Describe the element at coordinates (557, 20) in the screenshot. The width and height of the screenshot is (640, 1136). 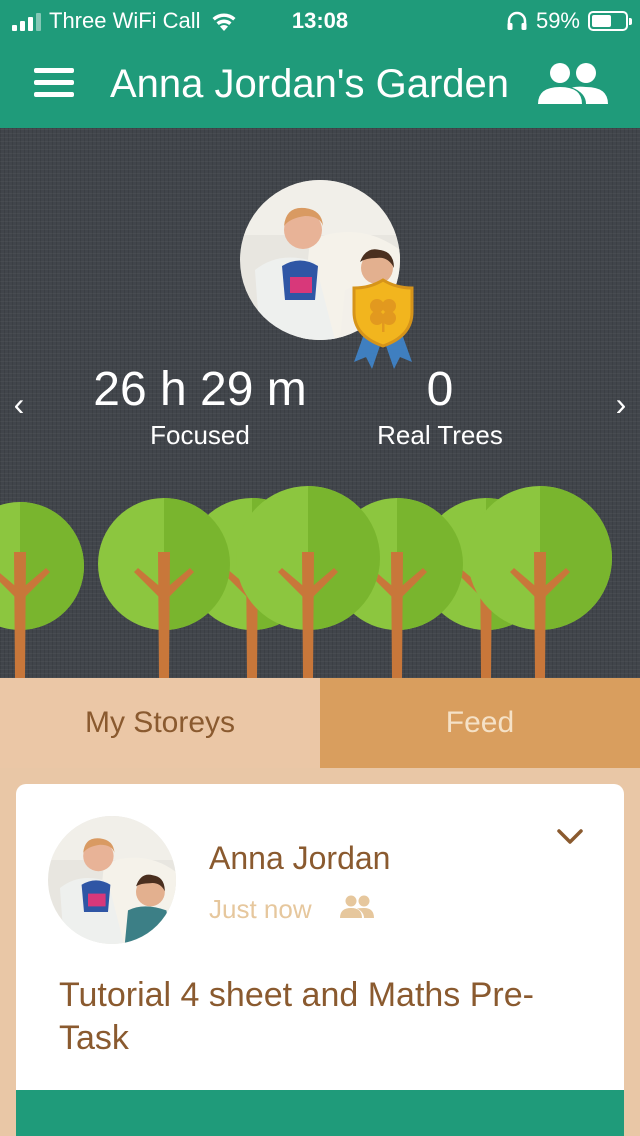
I see `battery-percent: 59%` at that location.